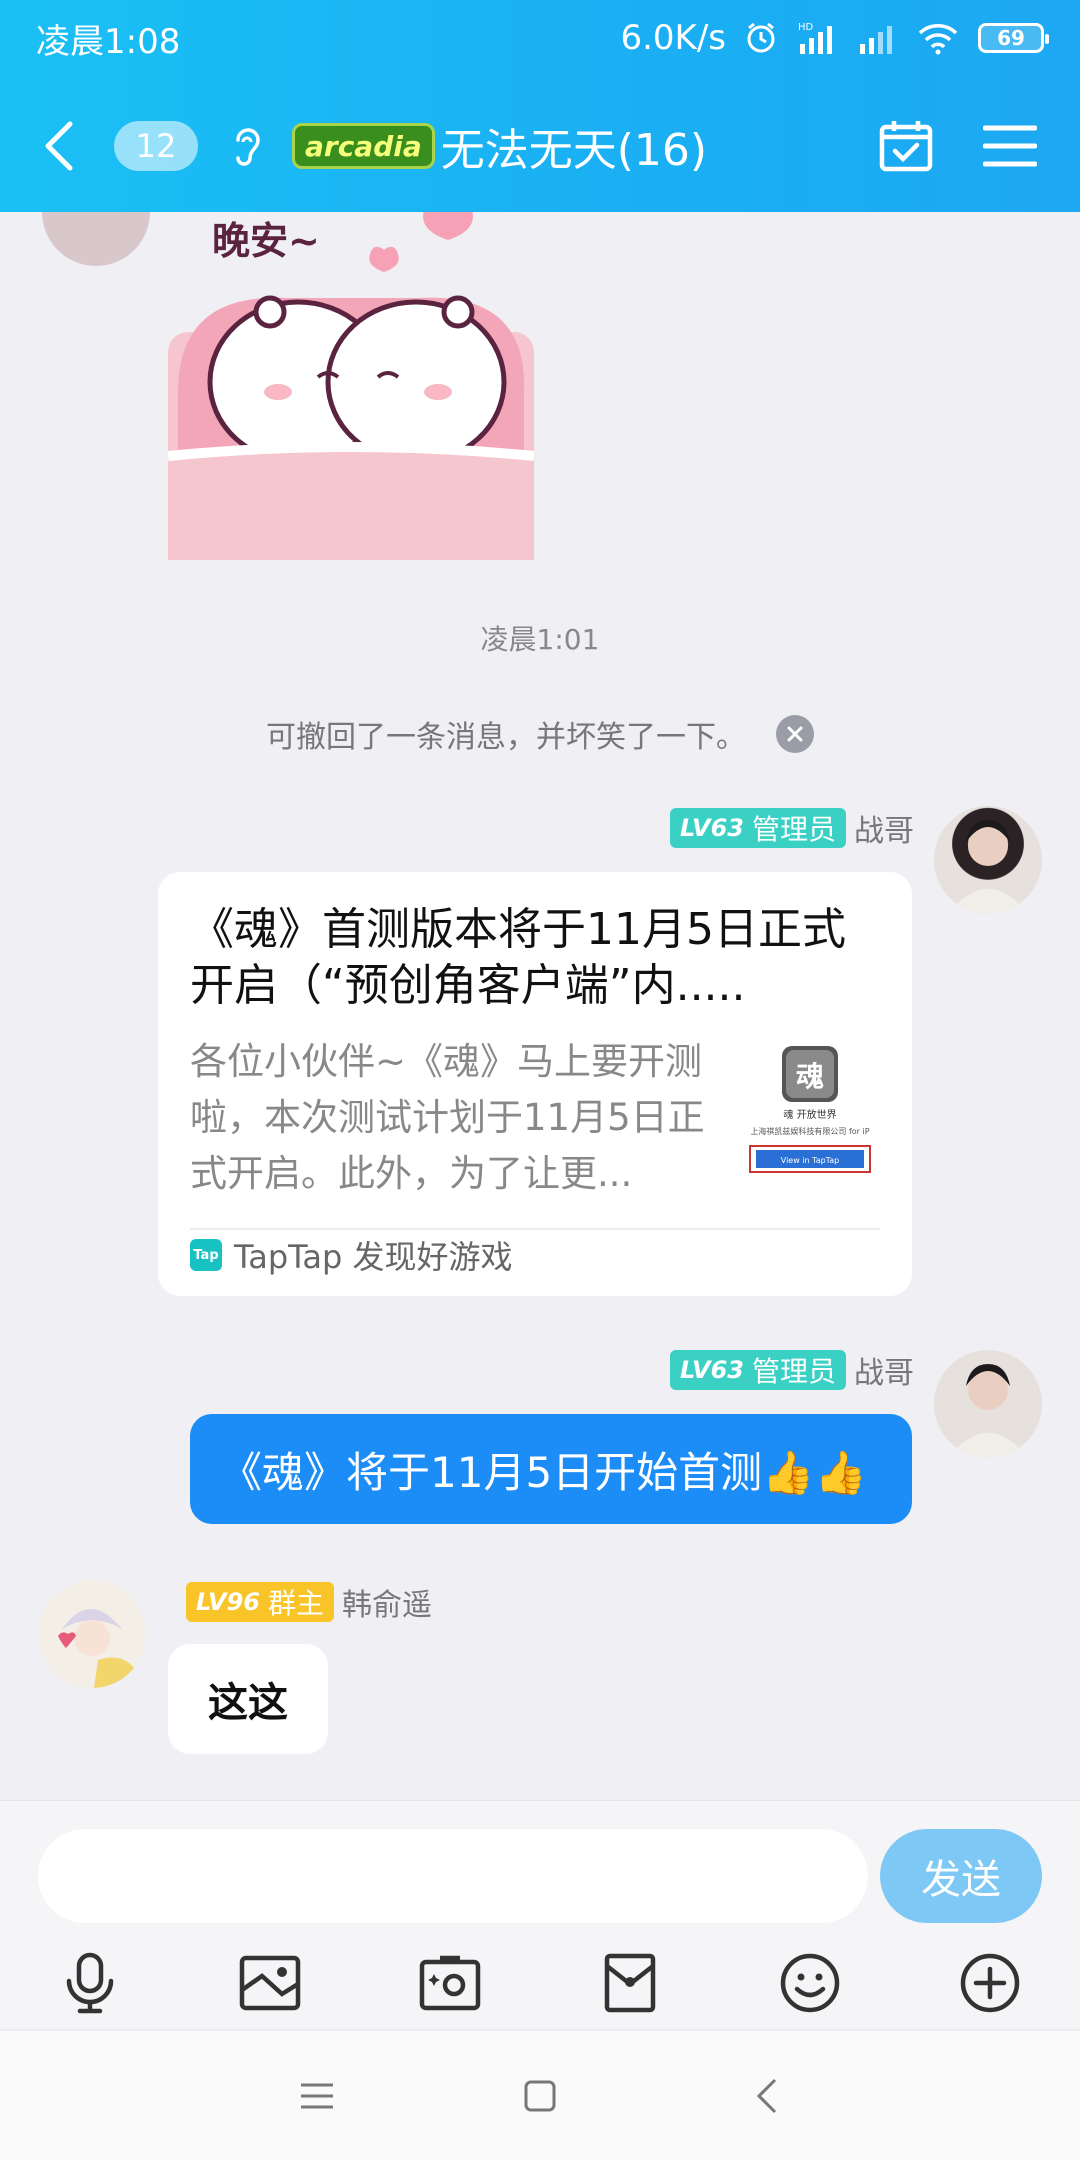  Describe the element at coordinates (673, 38) in the screenshot. I see `network-speed: 6.0K/s` at that location.